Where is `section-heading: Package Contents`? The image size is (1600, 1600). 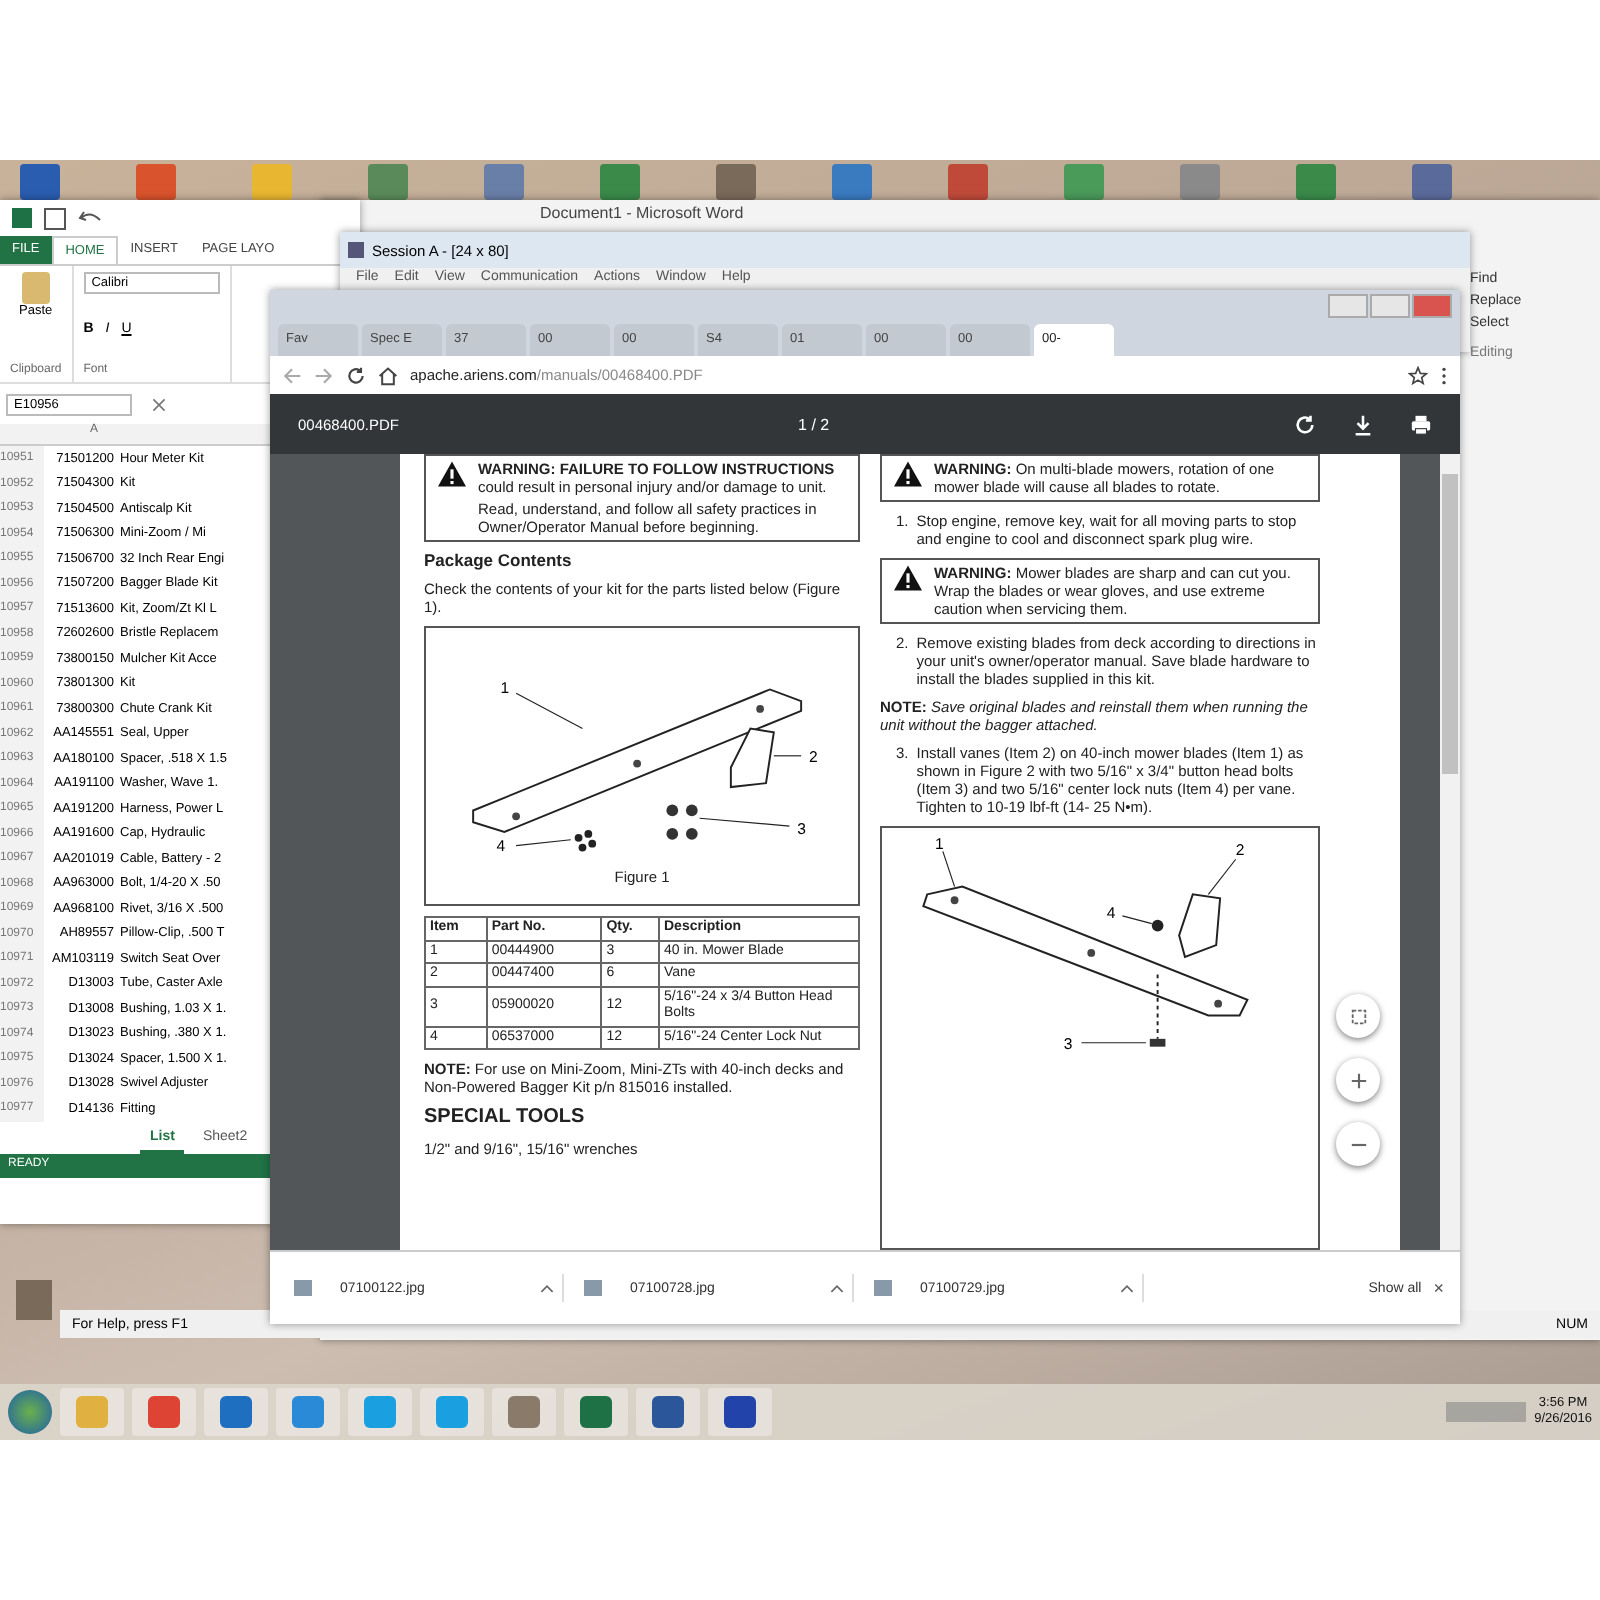
section-heading: Package Contents is located at coordinates (499, 561).